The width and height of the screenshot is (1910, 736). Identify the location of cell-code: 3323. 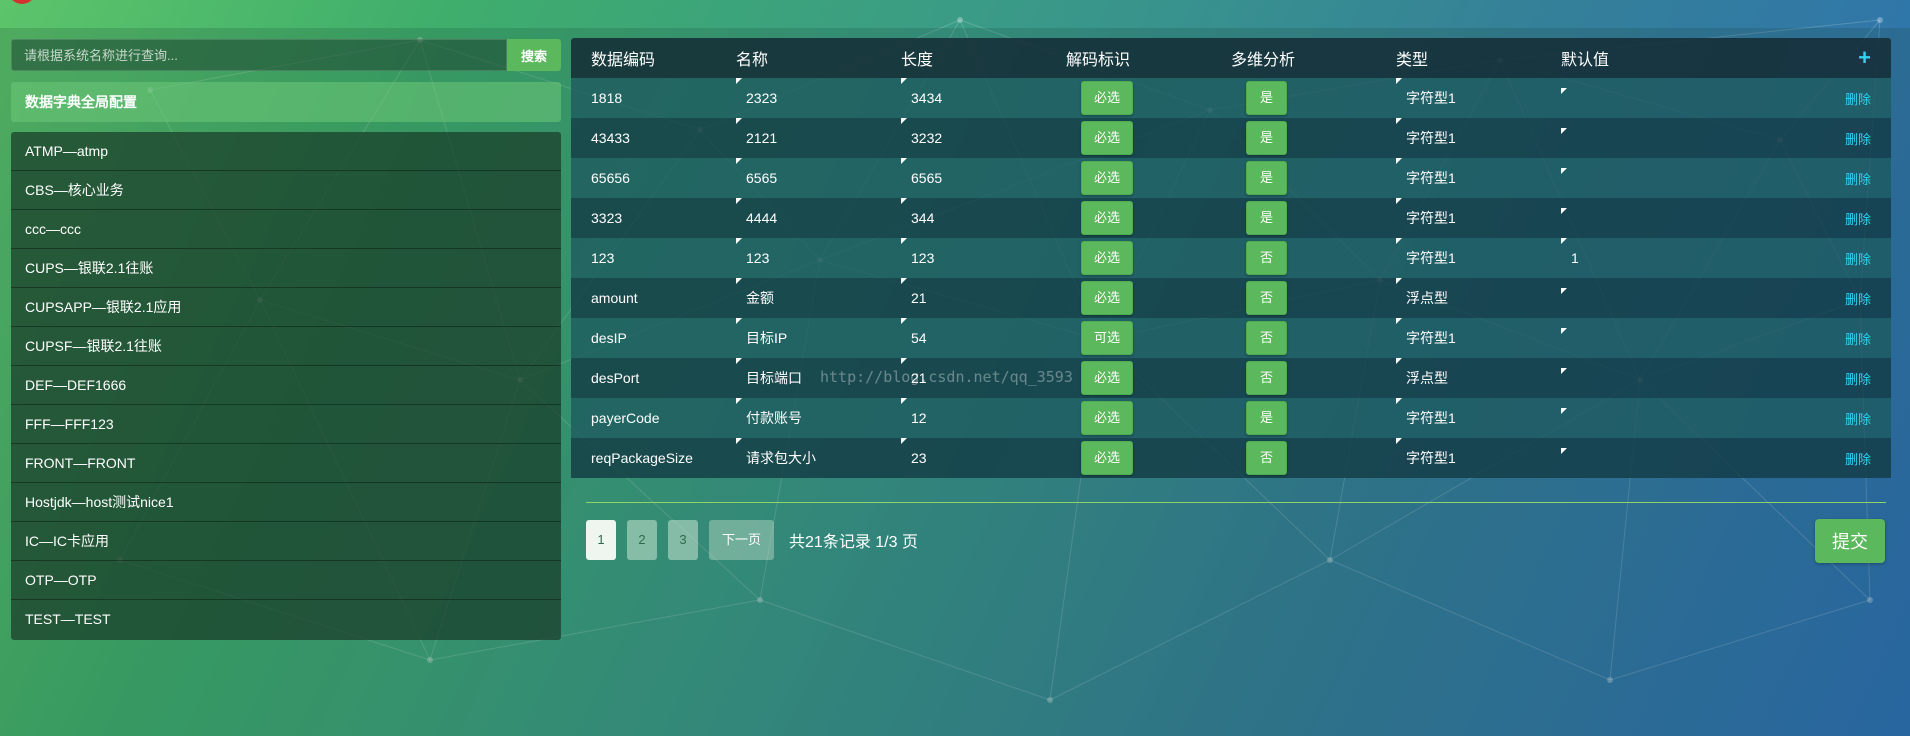
(607, 218).